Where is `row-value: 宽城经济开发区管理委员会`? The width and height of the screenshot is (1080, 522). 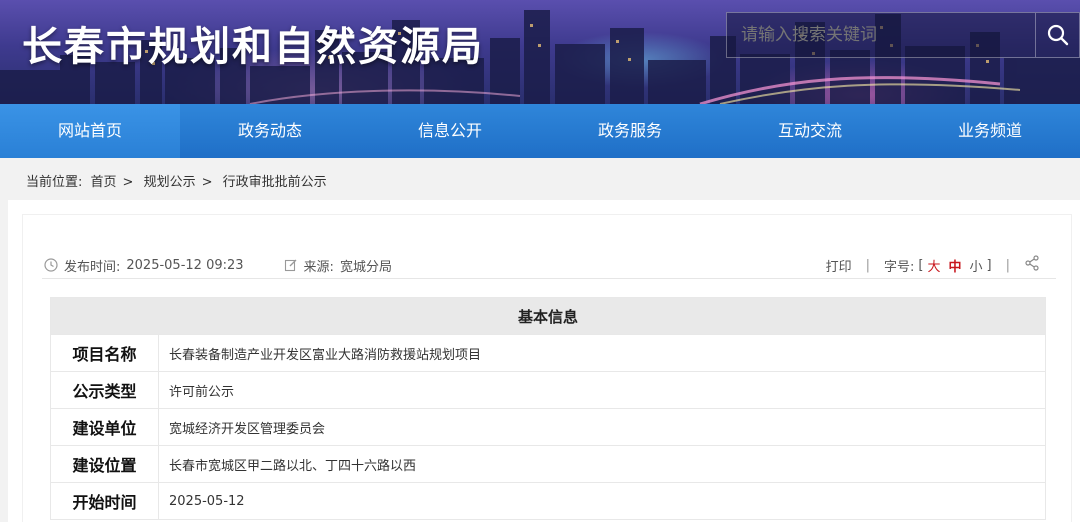 row-value: 宽城经济开发区管理委员会 is located at coordinates (602, 427).